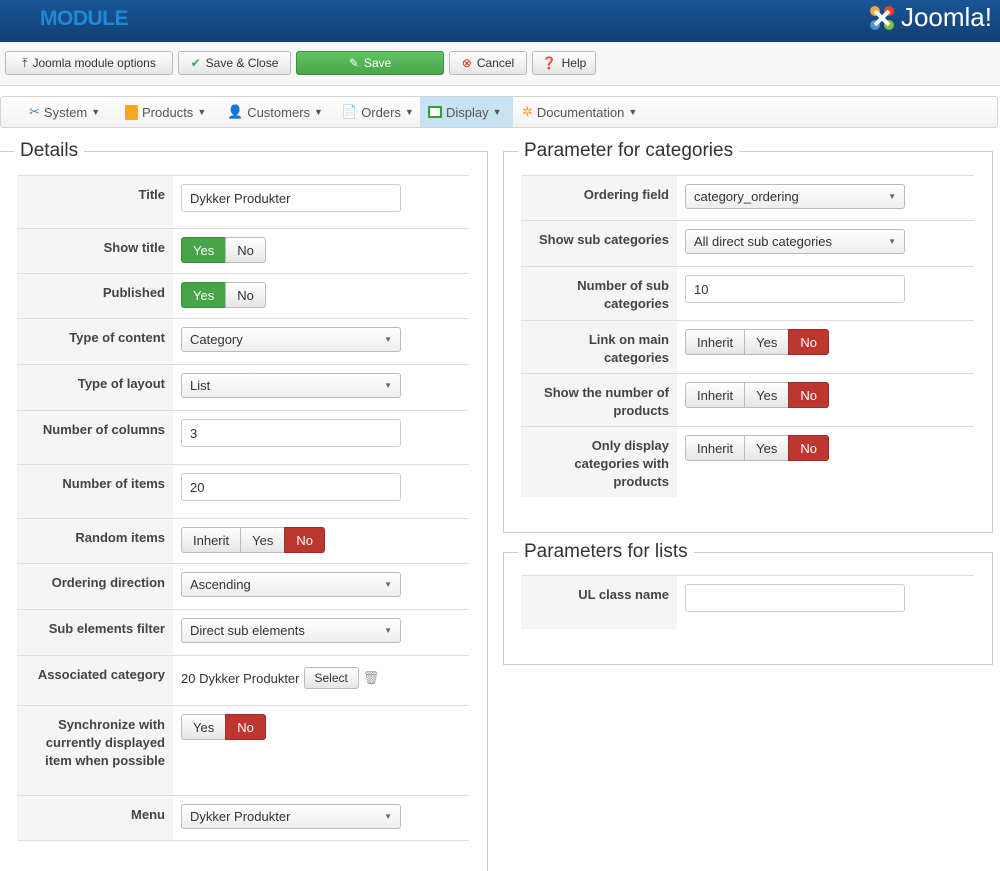  I want to click on field-label: Number of sub categories, so click(599, 293).